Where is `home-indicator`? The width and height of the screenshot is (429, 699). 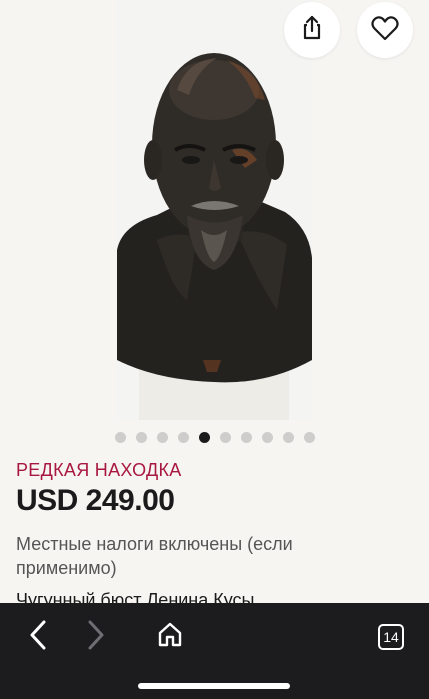
home-indicator is located at coordinates (214, 686).